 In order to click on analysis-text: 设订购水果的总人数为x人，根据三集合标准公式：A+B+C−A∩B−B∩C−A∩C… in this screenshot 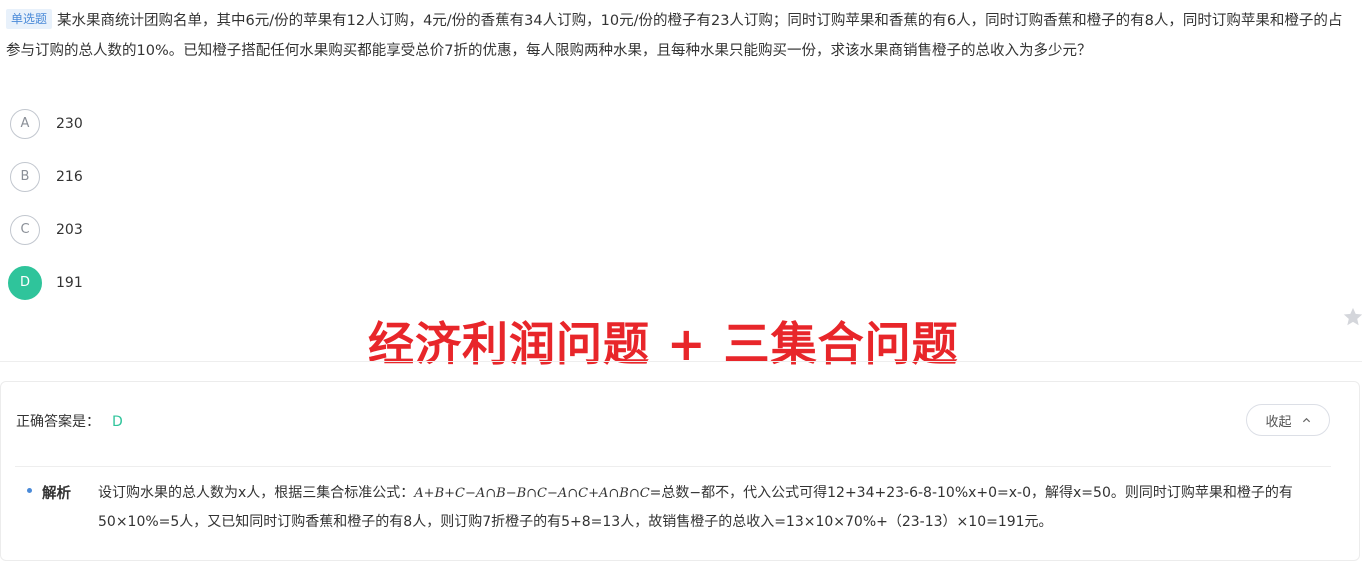, I will do `click(713, 507)`.